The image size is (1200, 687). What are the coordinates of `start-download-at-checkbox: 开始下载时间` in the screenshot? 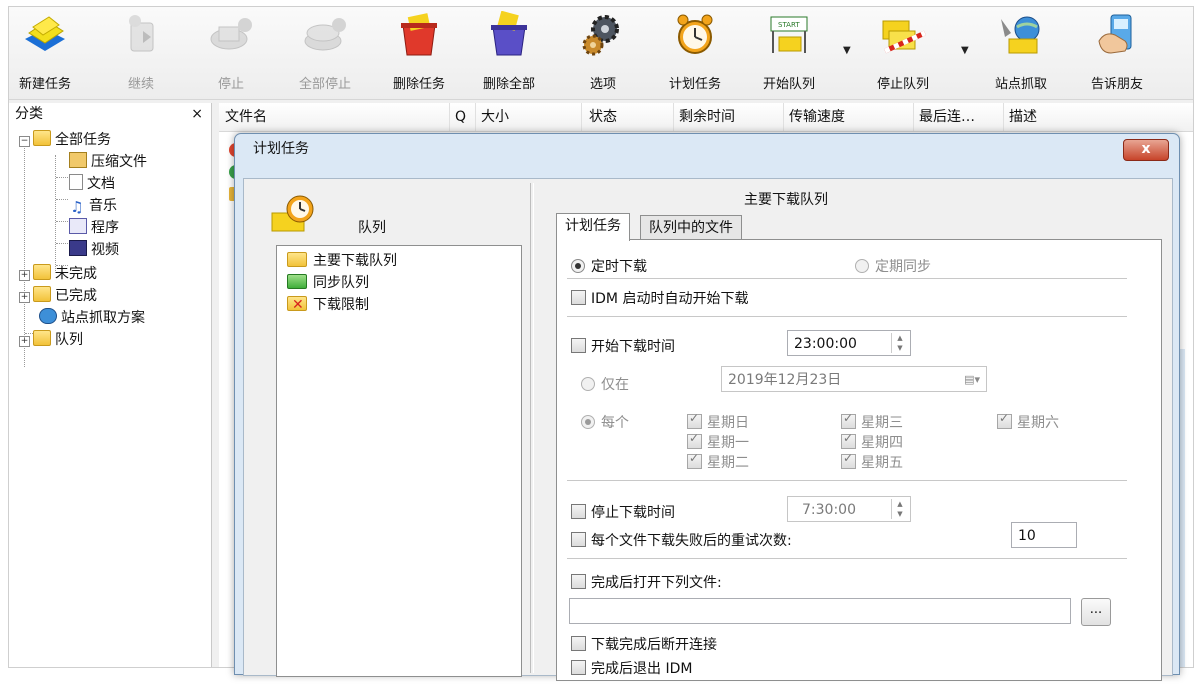 It's located at (623, 346).